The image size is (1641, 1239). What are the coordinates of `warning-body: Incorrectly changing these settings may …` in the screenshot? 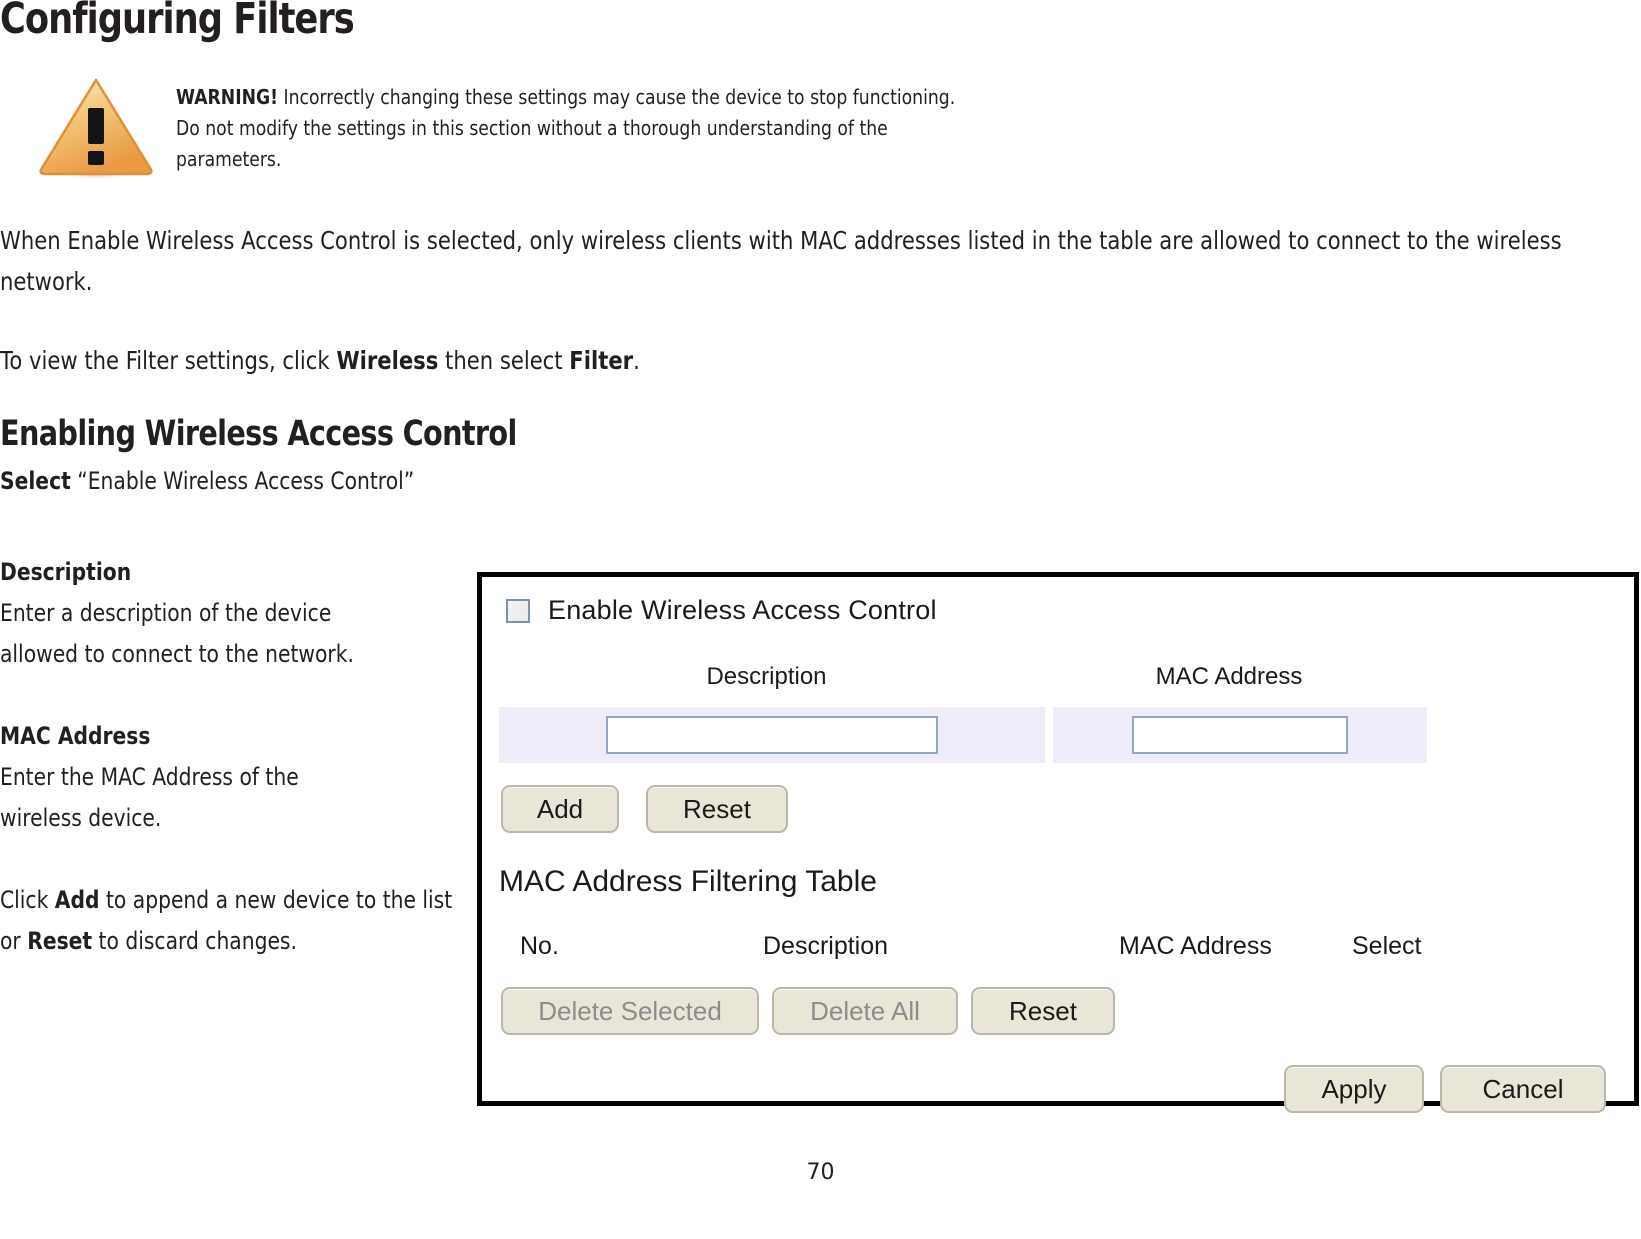 It's located at (566, 128).